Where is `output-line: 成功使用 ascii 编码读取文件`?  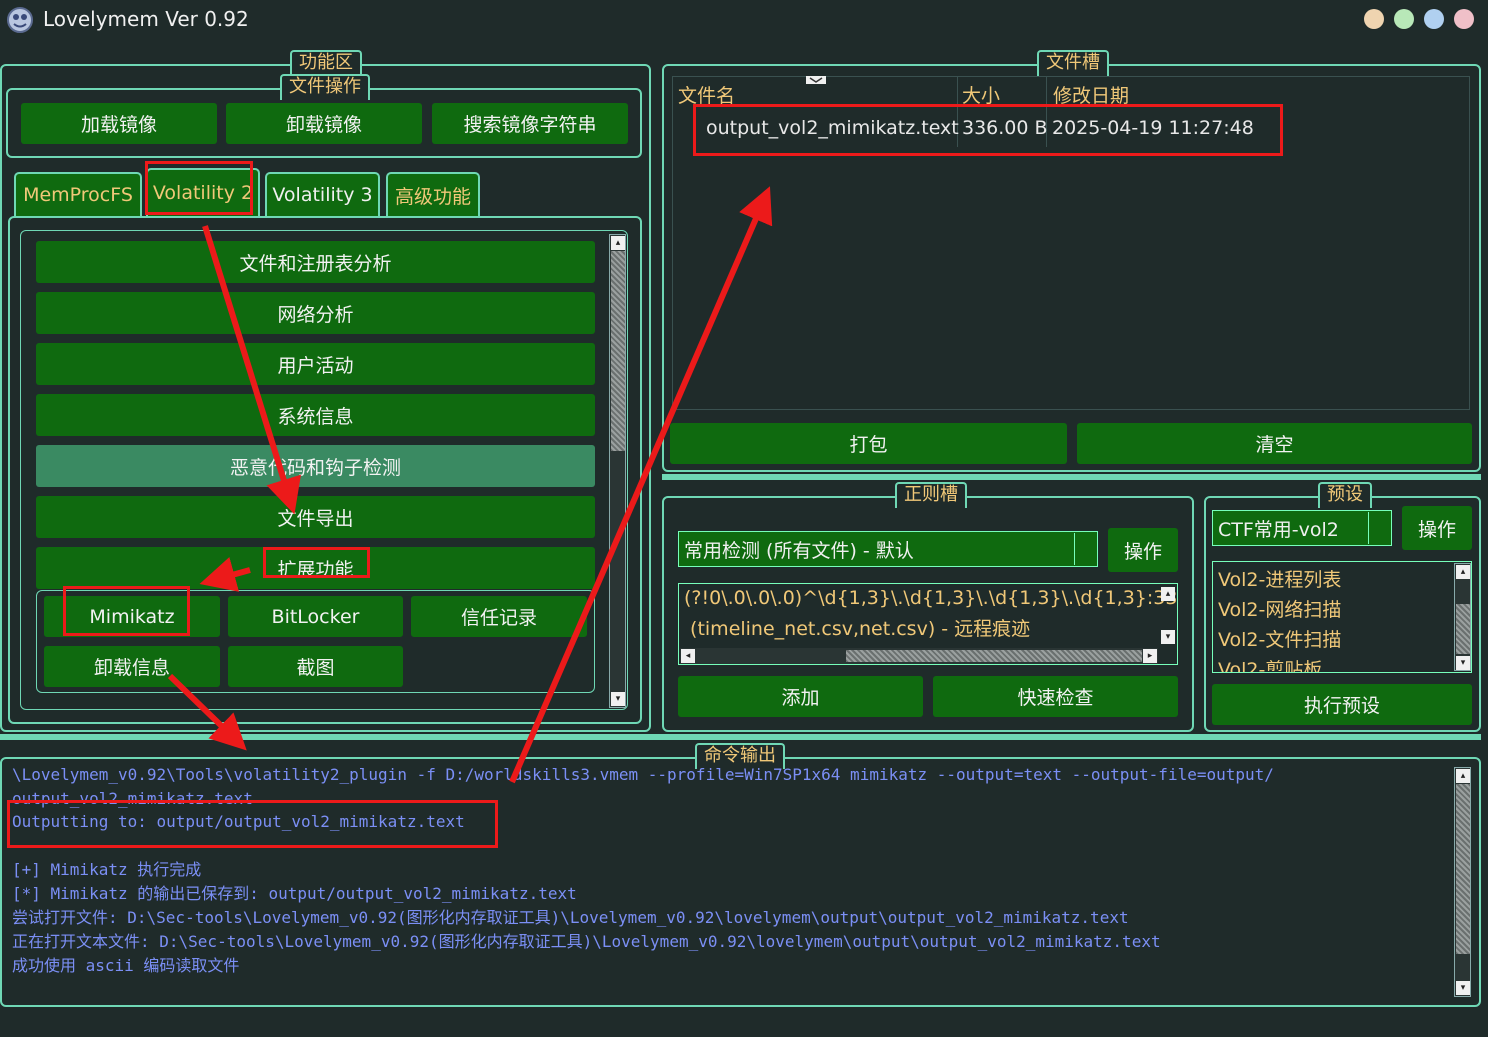 output-line: 成功使用 ascii 编码读取文件 is located at coordinates (126, 965).